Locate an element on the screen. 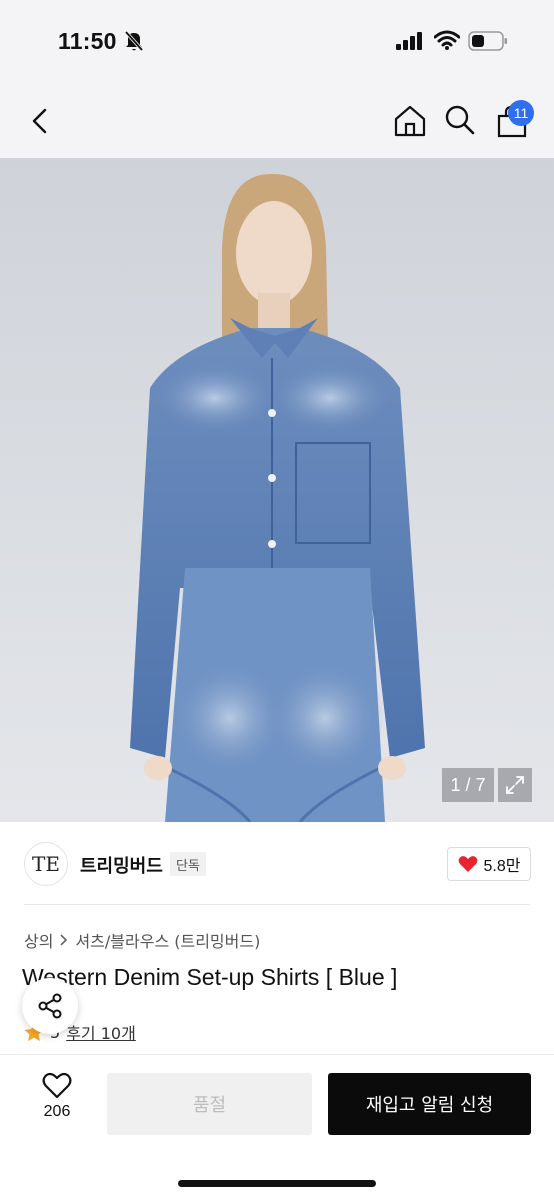 Image resolution: width=554 pixels, height=1200 pixels. expand-icon is located at coordinates (515, 785).